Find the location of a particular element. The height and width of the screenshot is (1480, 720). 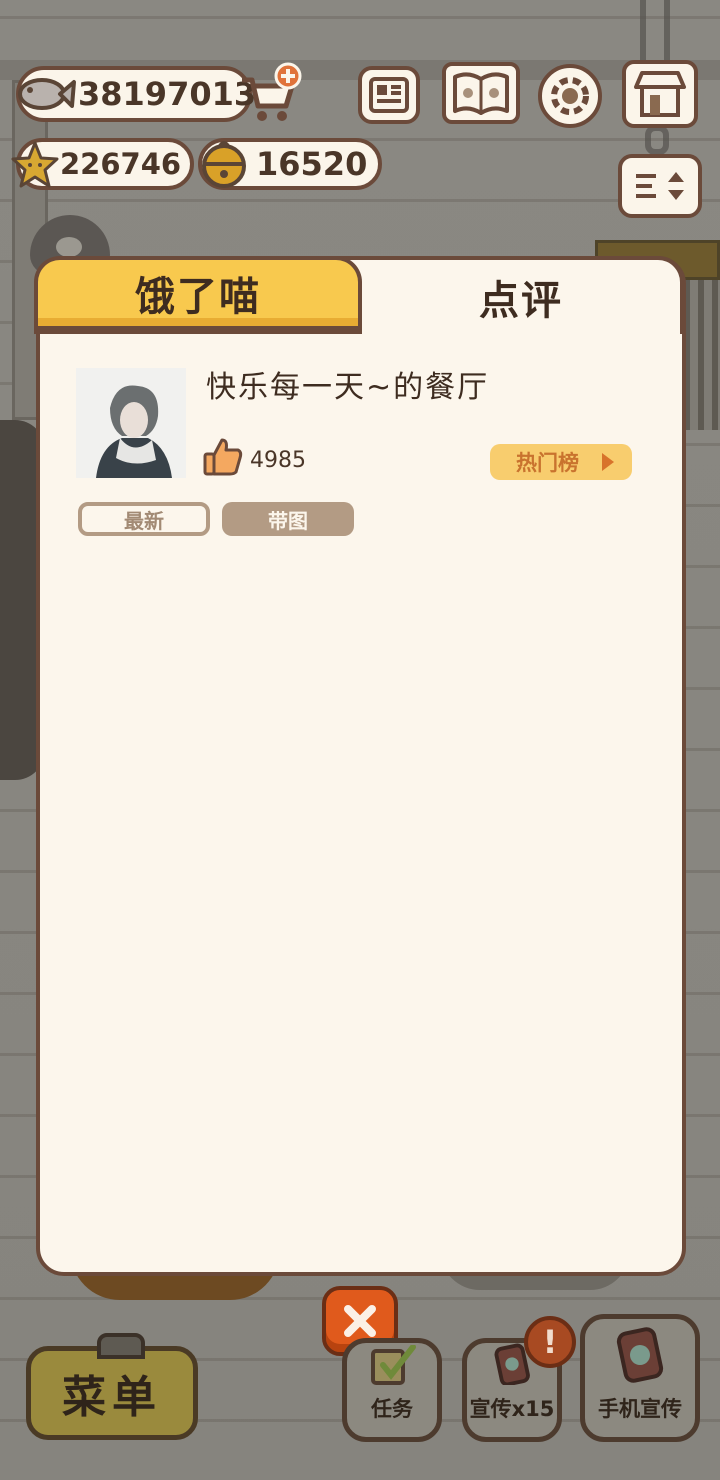

hot-list-label: 热门榜 is located at coordinates (547, 463).